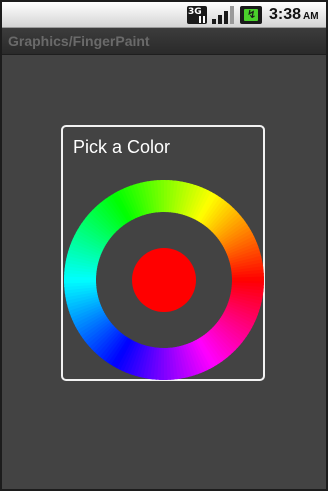  What do you see at coordinates (311, 16) in the screenshot?
I see `clock-am-pm: AM` at bounding box center [311, 16].